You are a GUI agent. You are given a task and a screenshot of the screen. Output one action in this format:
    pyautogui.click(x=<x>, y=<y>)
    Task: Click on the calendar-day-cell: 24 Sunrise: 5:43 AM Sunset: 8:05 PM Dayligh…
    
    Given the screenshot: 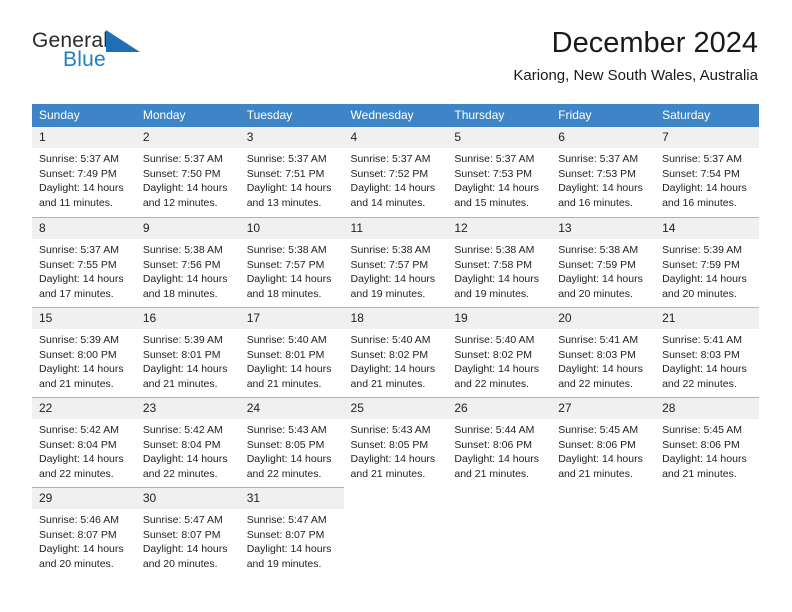 What is the action you would take?
    pyautogui.click(x=291, y=442)
    